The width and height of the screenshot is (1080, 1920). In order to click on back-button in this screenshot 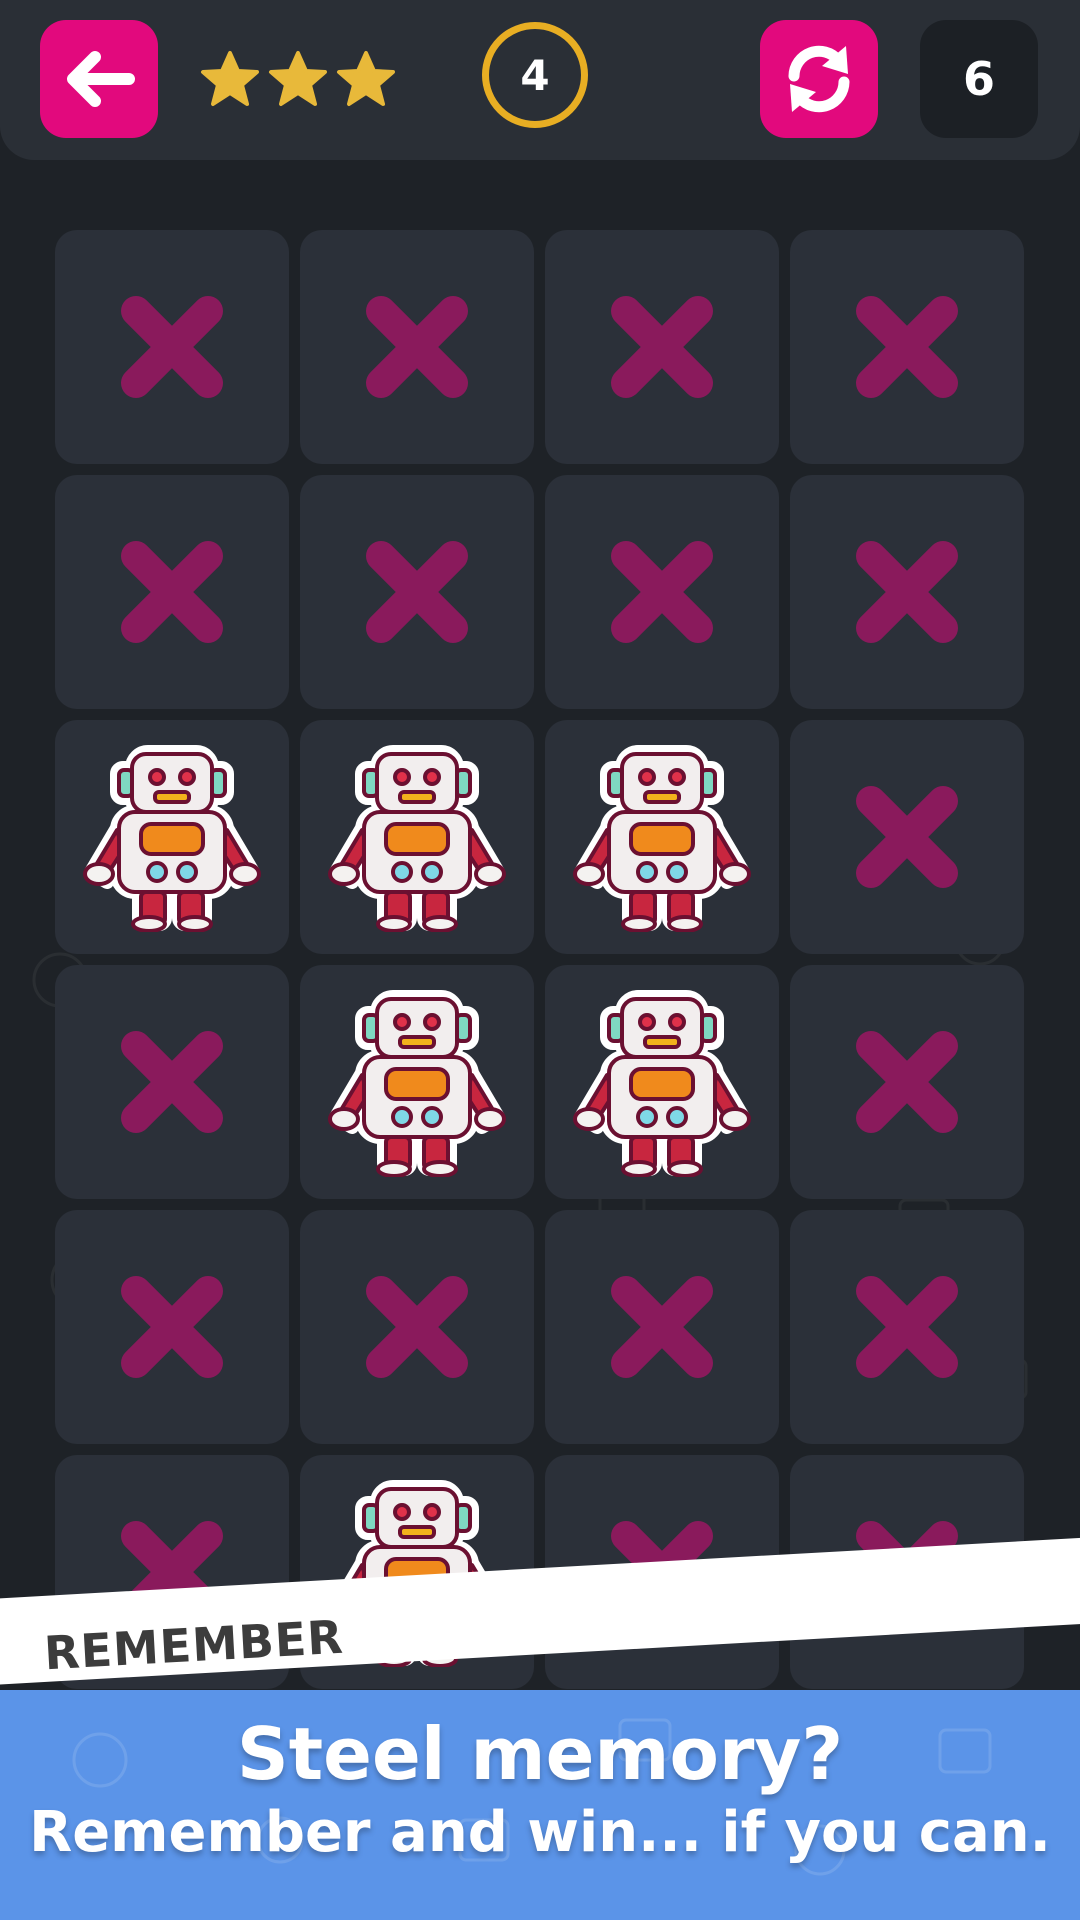, I will do `click(99, 79)`.